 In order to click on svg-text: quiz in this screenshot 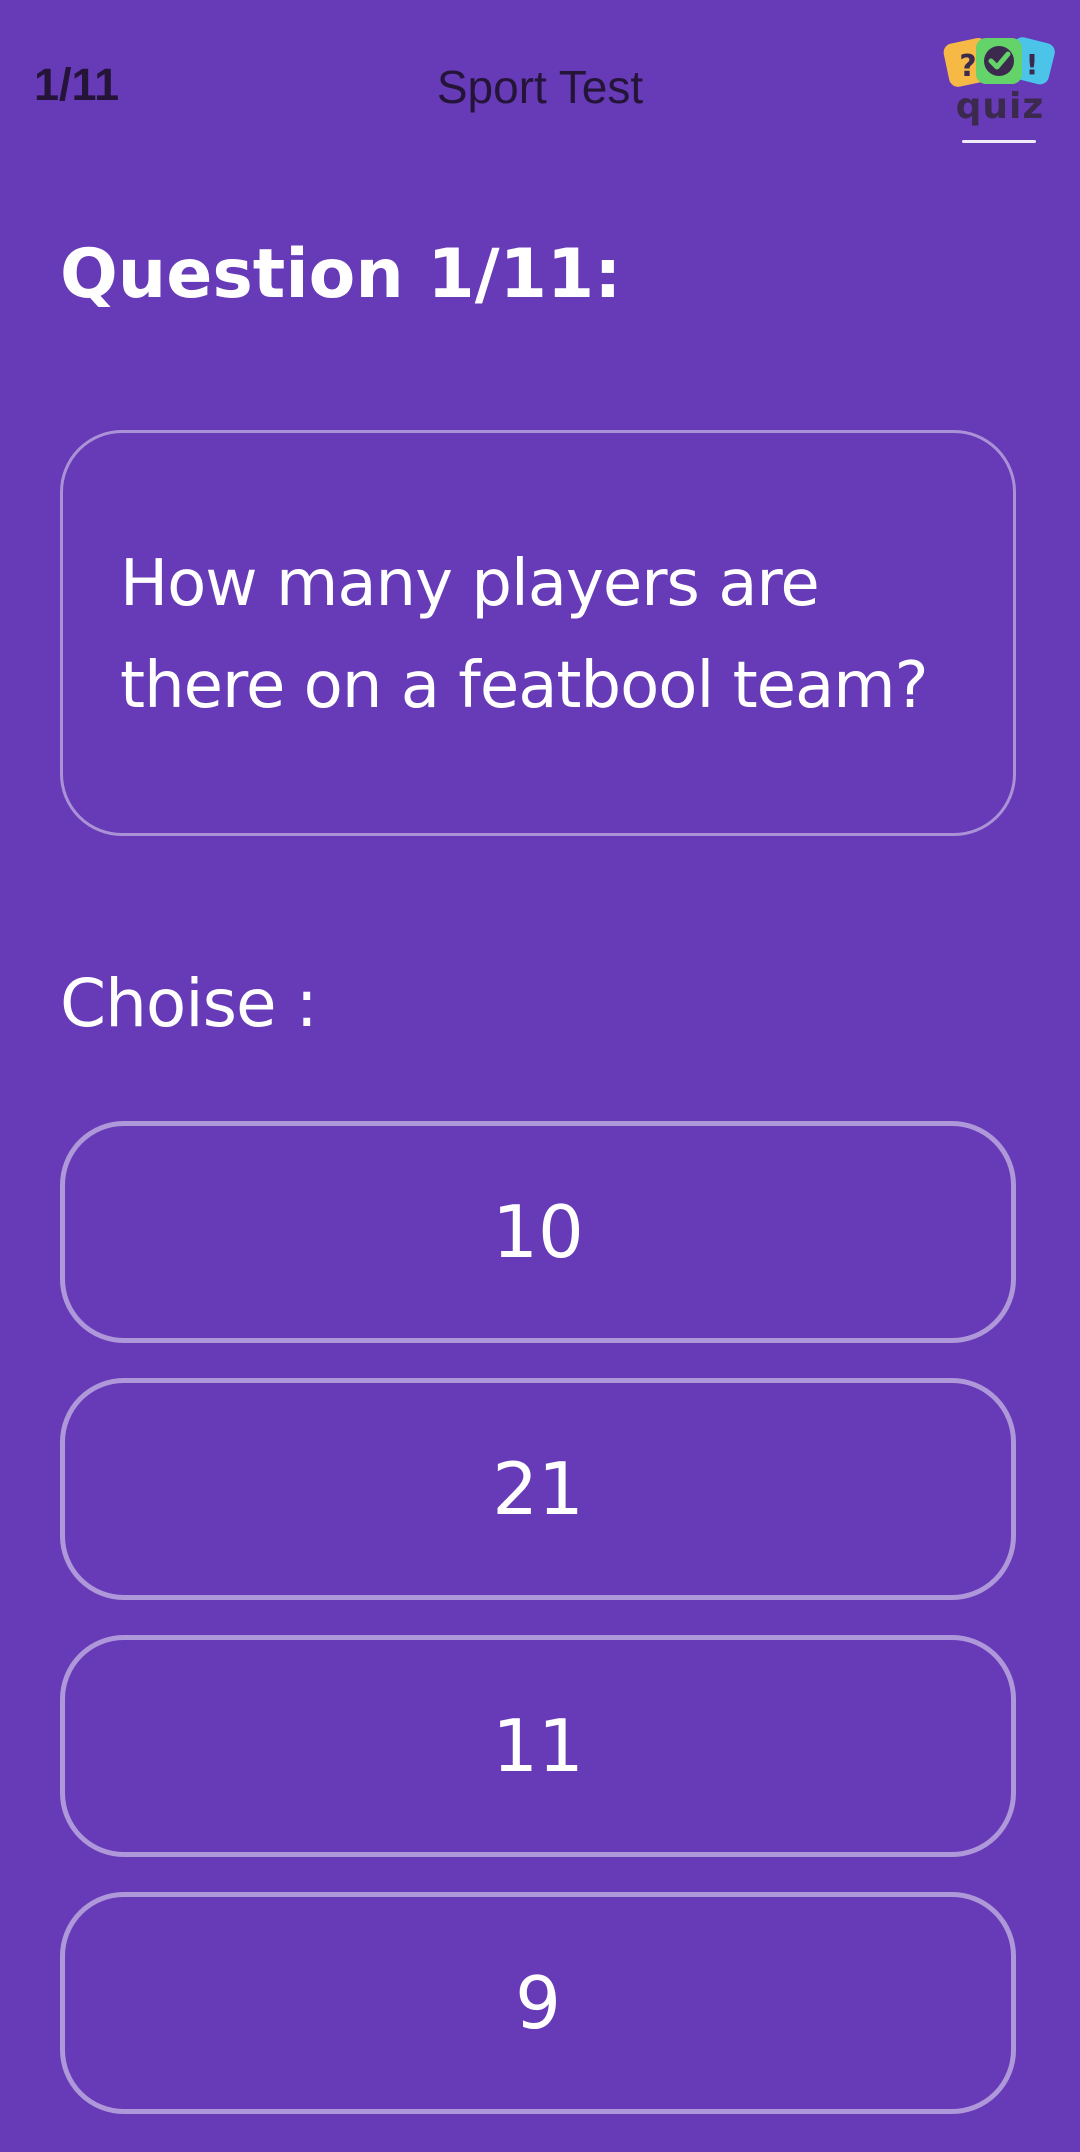, I will do `click(1000, 106)`.